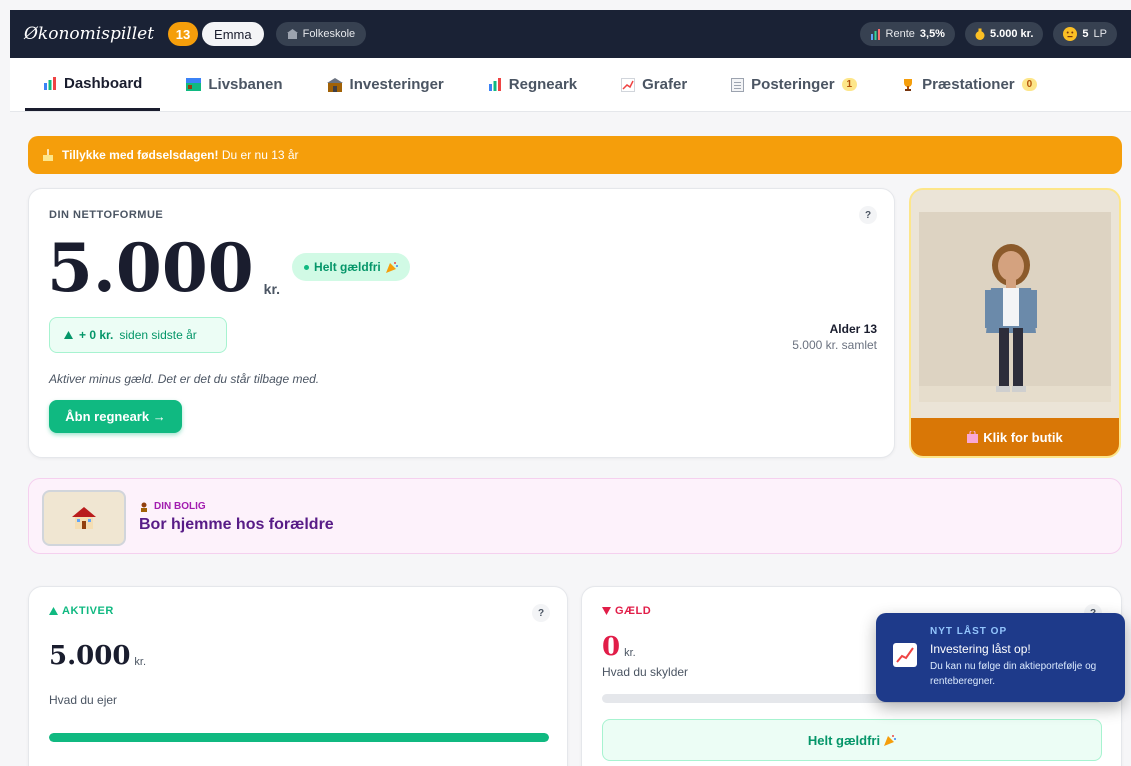 The image size is (1131, 766). I want to click on money-value: 5.000 kr., so click(1011, 34).